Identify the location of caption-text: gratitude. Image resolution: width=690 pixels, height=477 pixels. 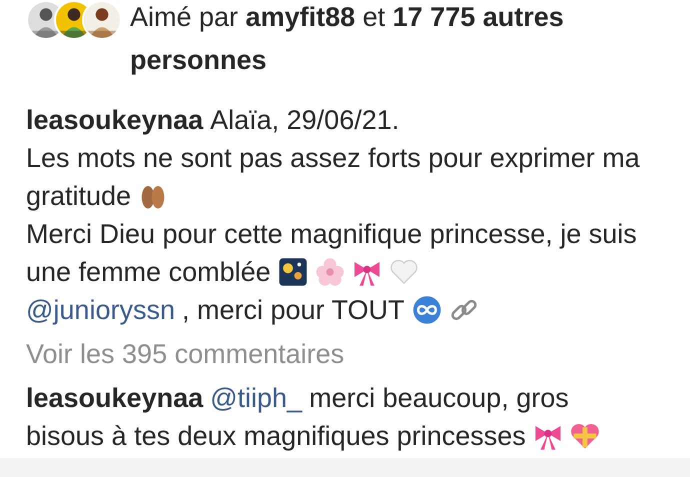
(79, 196).